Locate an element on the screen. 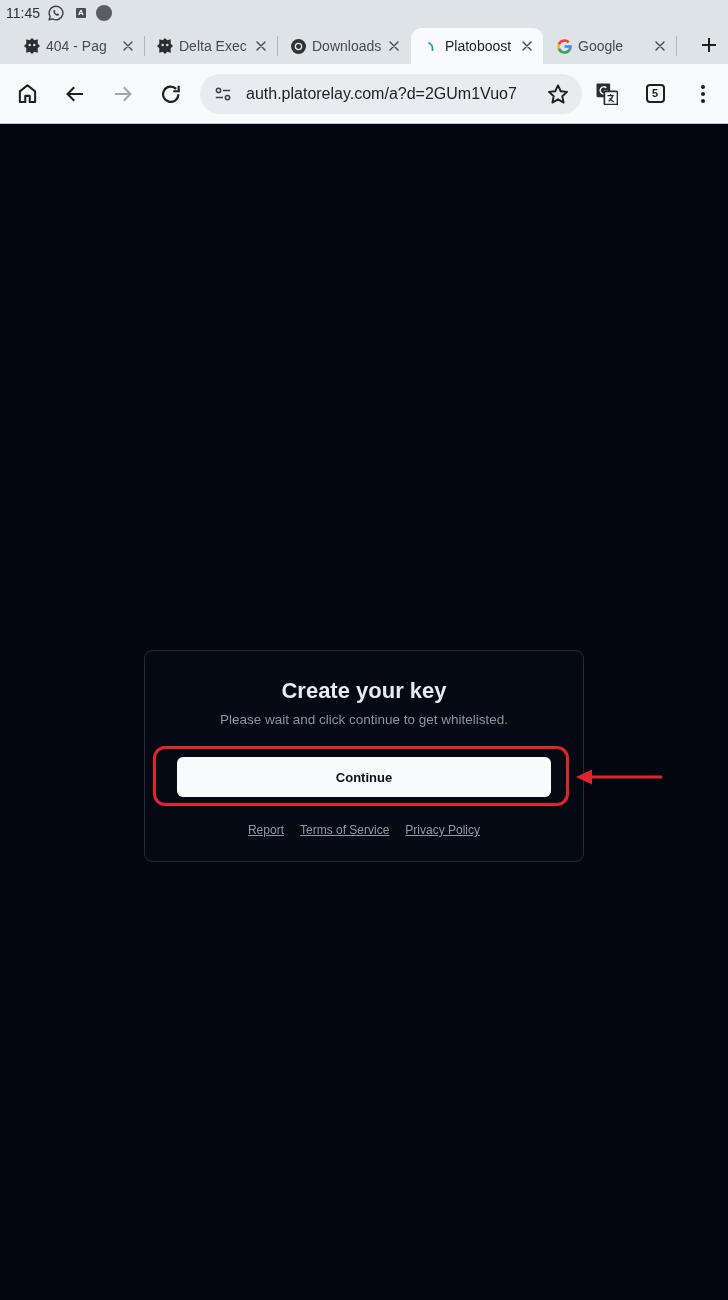 This screenshot has height=1300, width=728. plus-icon is located at coordinates (709, 45).